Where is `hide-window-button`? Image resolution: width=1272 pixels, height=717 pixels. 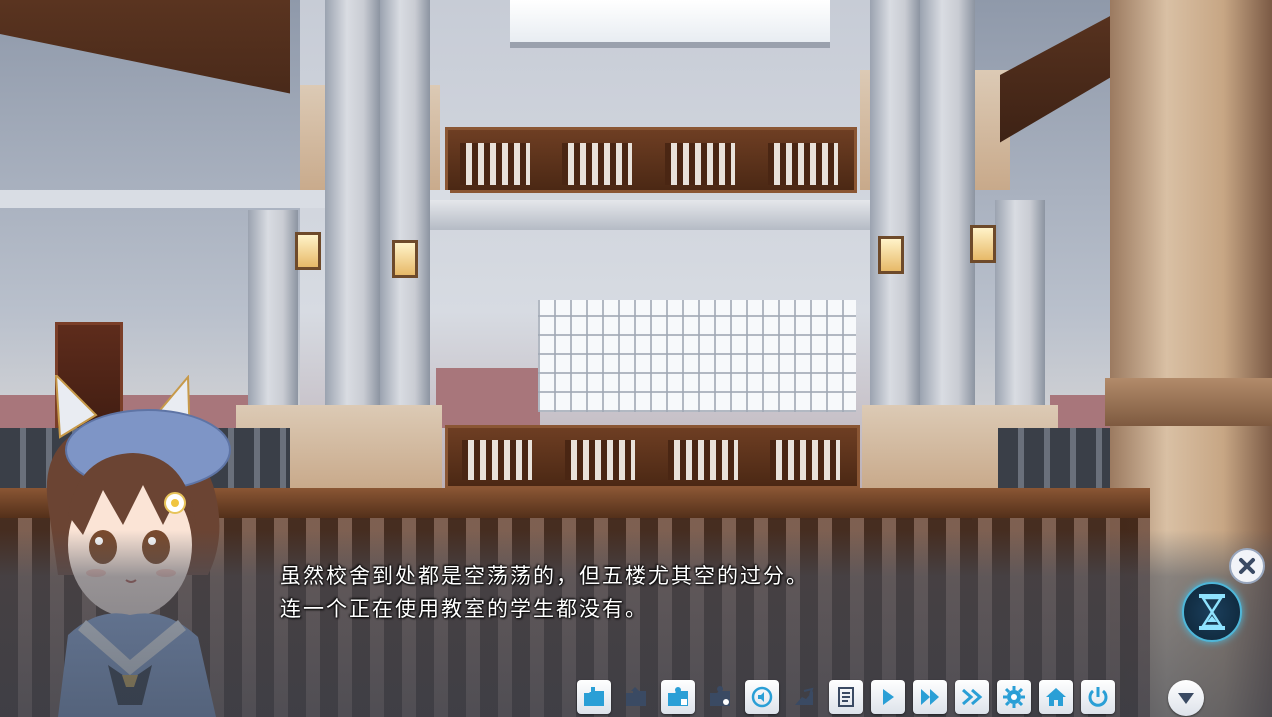 hide-window-button is located at coordinates (1186, 698).